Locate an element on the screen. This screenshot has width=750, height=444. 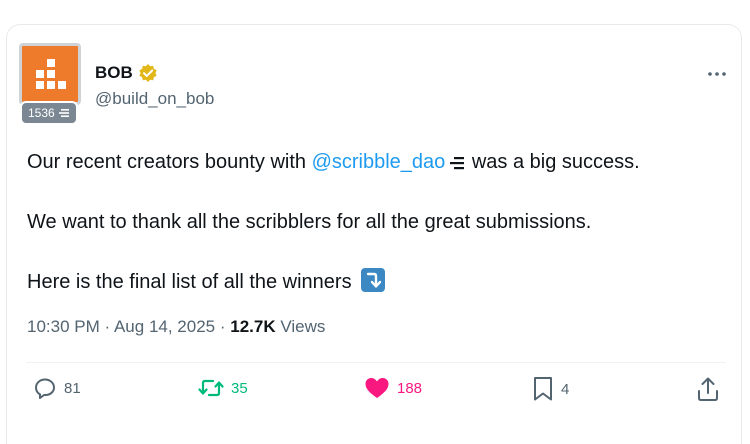
bookmark-button: 4 is located at coordinates (550, 389).